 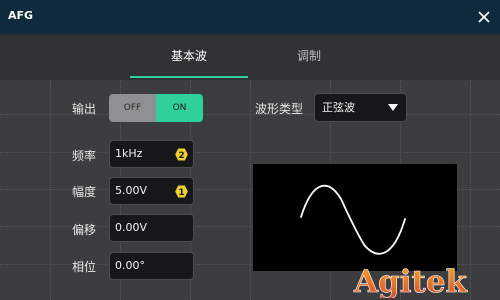 I want to click on output-off-button: OFF, so click(x=132, y=108).